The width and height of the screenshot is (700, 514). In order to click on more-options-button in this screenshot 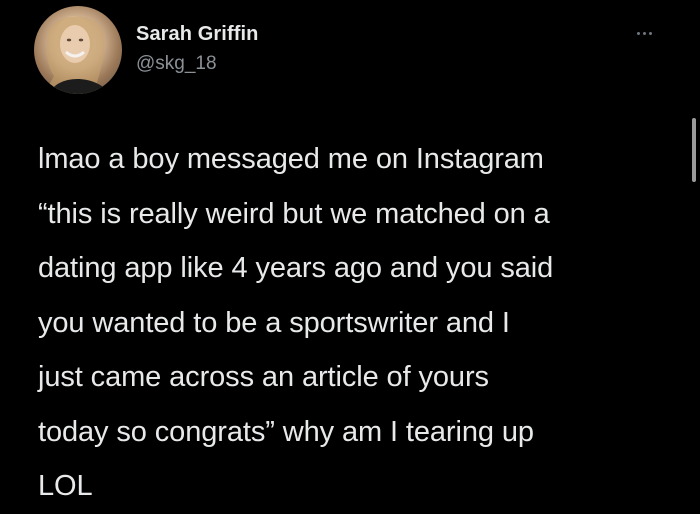, I will do `click(644, 33)`.